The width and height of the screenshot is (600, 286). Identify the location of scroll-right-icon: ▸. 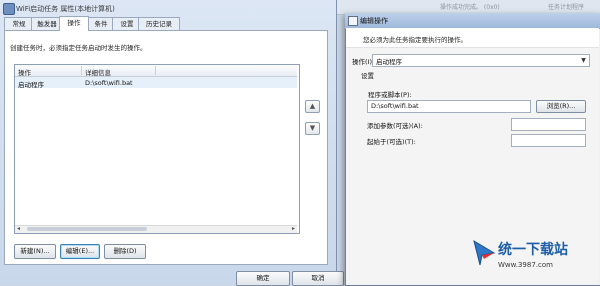
(293, 228).